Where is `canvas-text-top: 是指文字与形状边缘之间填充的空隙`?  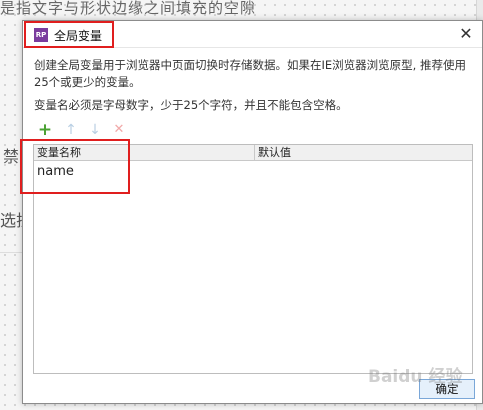 canvas-text-top: 是指文字与形状边缘之间填充的空隙 is located at coordinates (128, 8).